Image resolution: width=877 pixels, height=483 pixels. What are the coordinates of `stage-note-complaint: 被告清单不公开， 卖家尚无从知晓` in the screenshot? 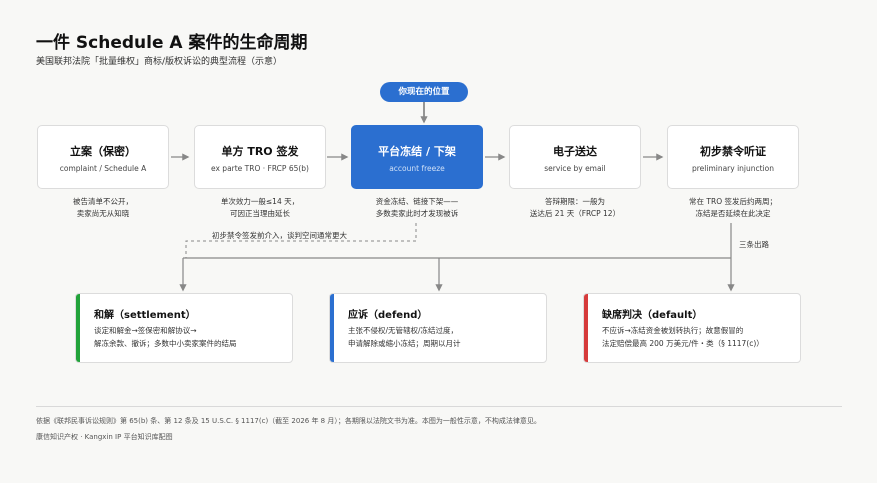 It's located at (103, 207).